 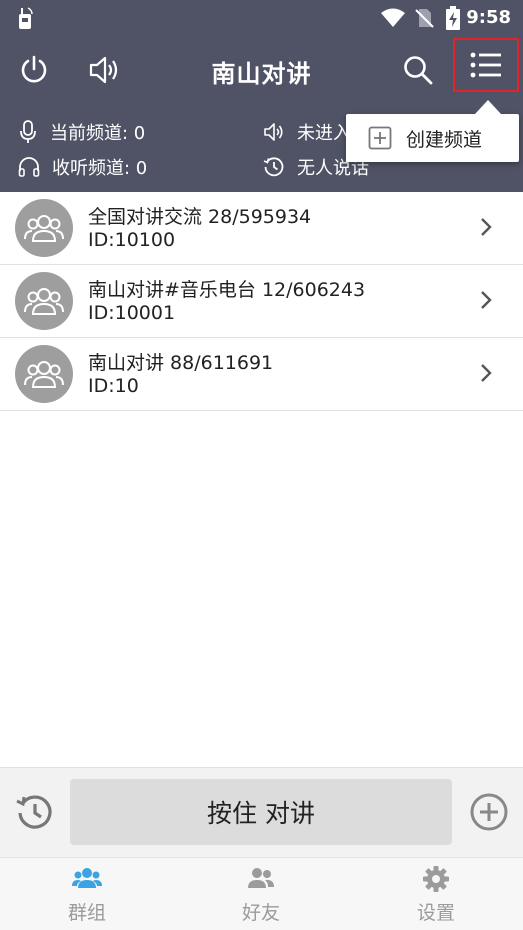 I want to click on list-menu-icon, so click(x=485, y=65).